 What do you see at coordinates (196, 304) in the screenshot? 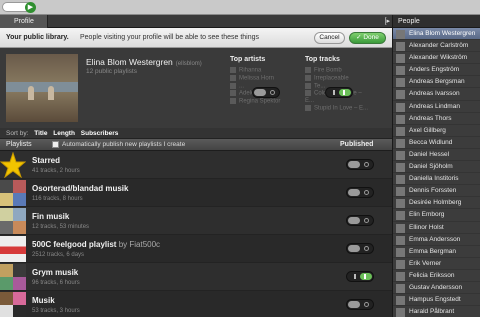
I see `playlist-row: Musik 53 tracks, 3 hours` at bounding box center [196, 304].